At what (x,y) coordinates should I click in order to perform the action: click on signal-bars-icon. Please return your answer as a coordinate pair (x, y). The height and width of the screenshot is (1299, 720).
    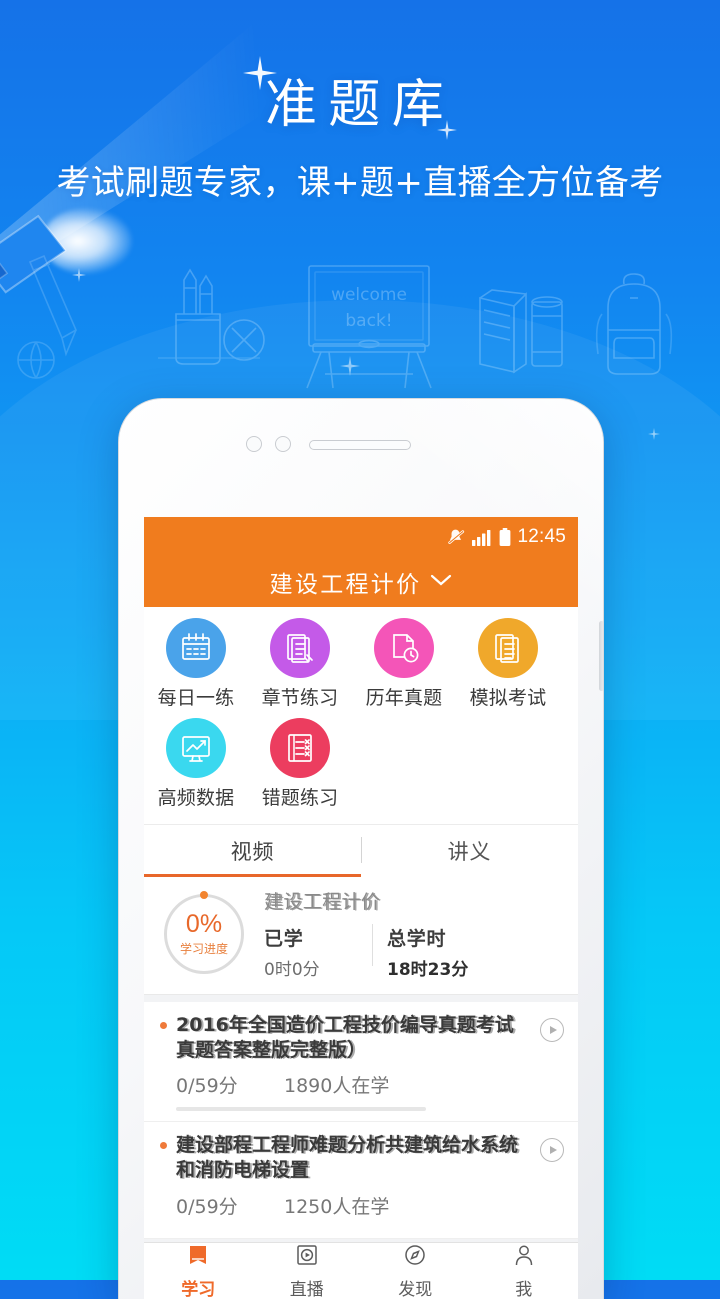
    Looking at the image, I should click on (482, 537).